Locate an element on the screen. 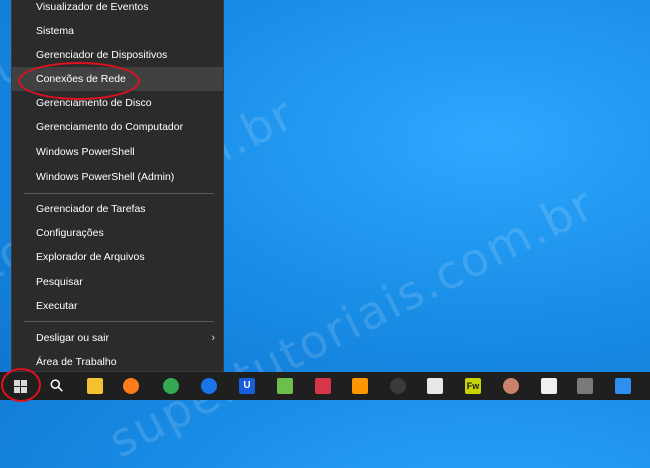 This screenshot has width=650, height=468. calculator-taskbar-button is located at coordinates (585, 386).